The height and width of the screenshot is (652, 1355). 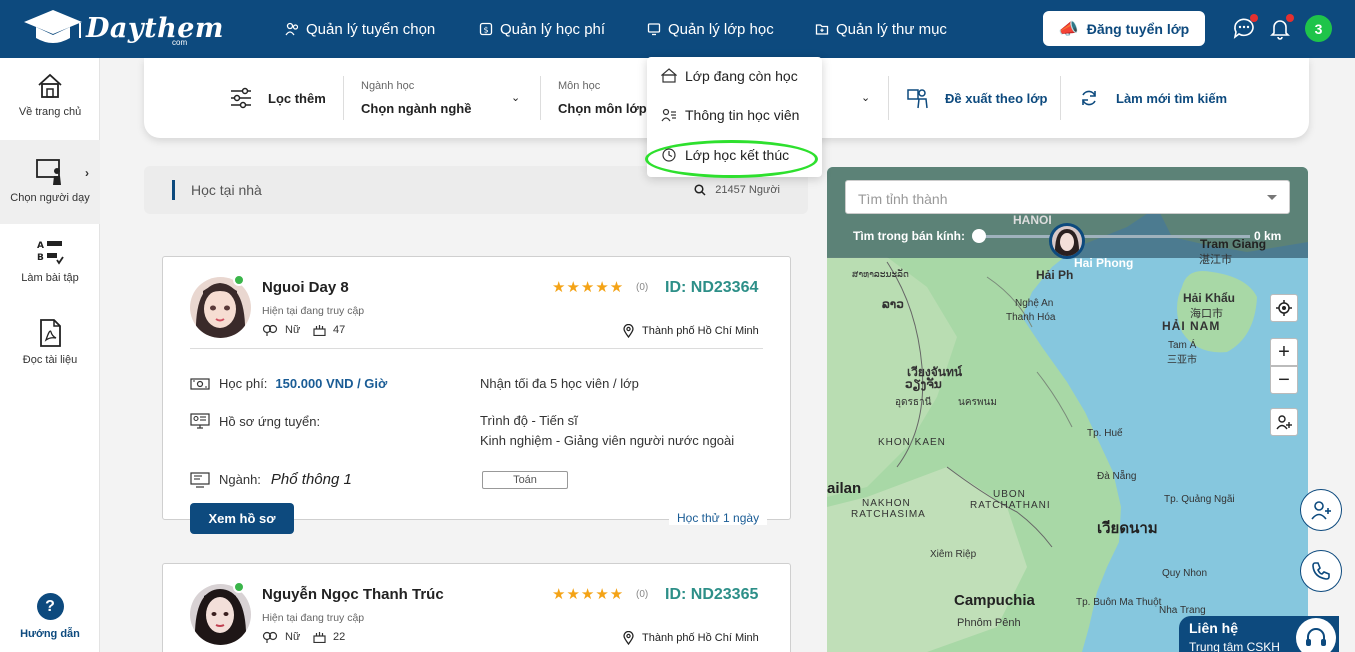 I want to click on chevron-right-icon: ›, so click(x=87, y=173).